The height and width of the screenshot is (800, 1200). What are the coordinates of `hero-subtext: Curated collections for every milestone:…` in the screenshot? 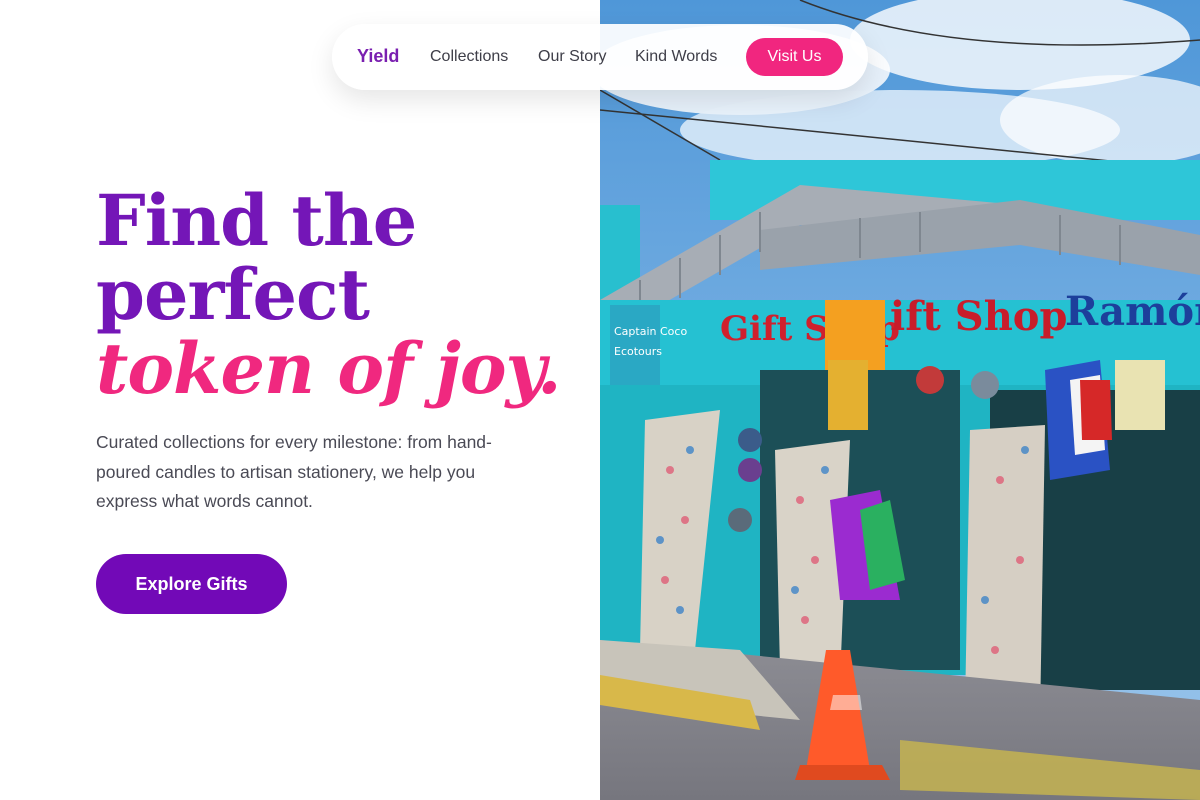 It's located at (294, 471).